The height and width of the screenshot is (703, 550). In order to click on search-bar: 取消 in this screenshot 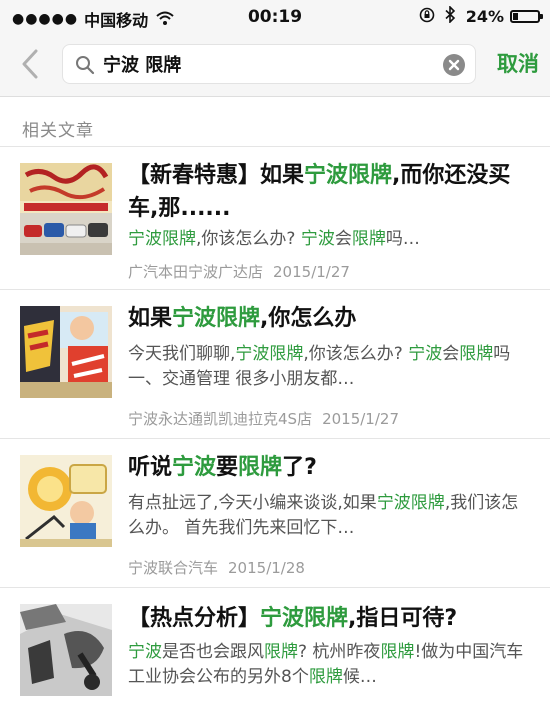, I will do `click(275, 65)`.